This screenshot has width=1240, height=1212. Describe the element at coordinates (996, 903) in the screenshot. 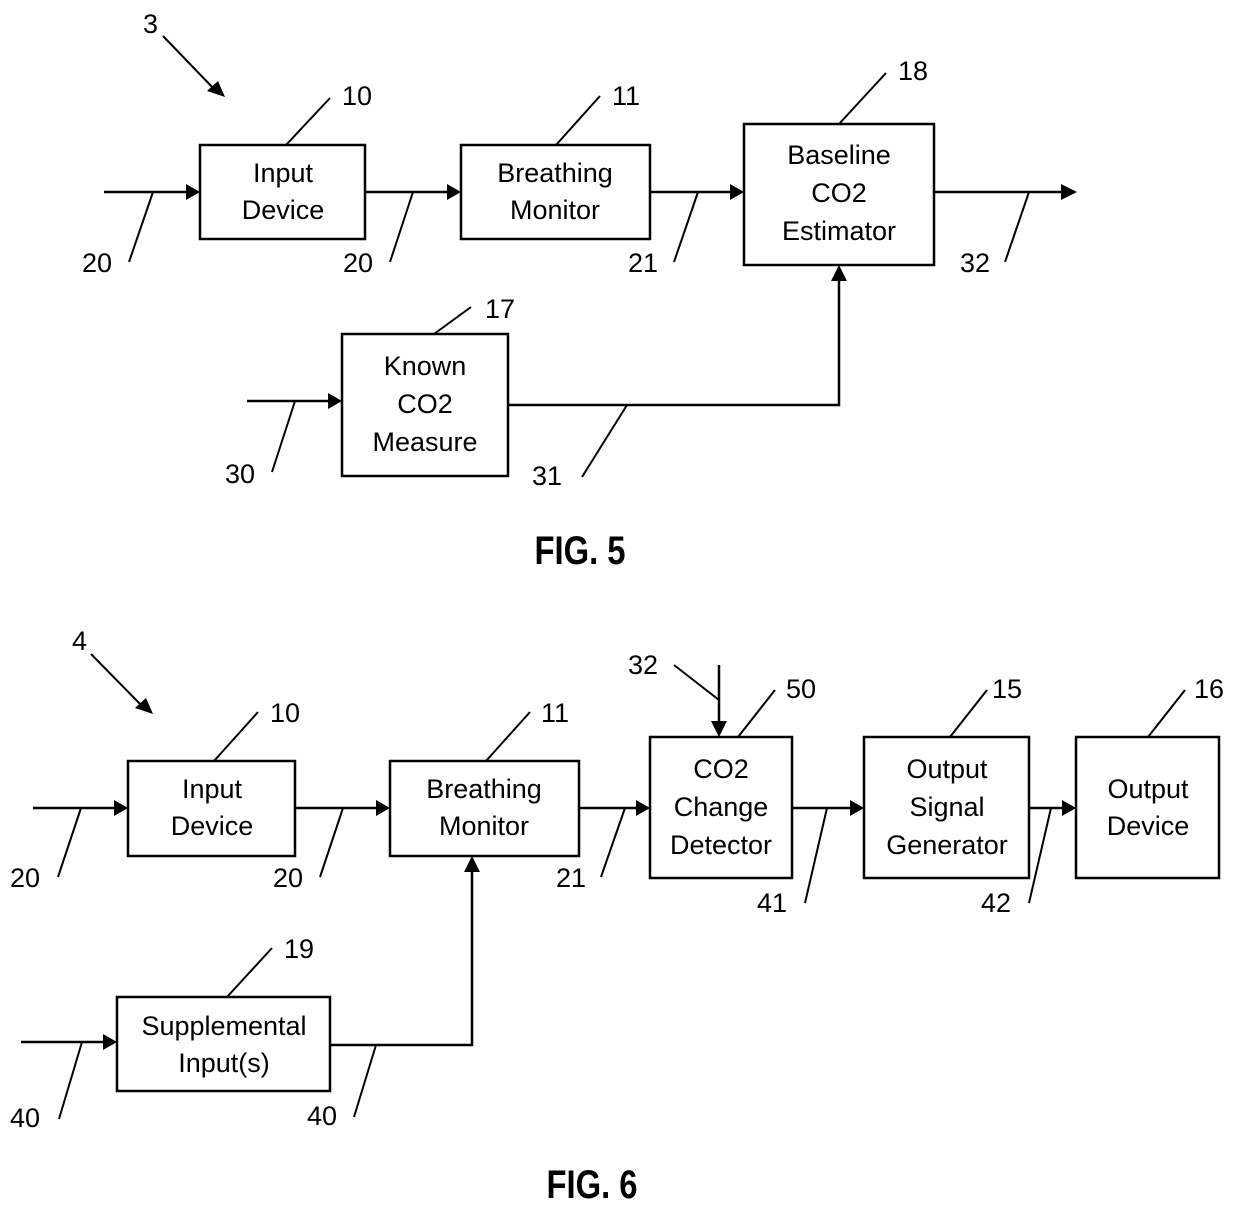

I see `signal-ref-number: 42` at that location.